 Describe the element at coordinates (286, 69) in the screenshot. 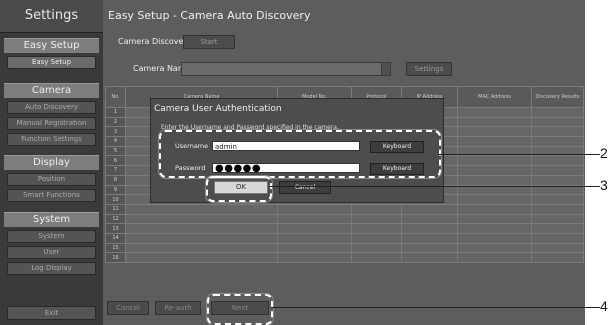

I see `camera-name-select` at that location.